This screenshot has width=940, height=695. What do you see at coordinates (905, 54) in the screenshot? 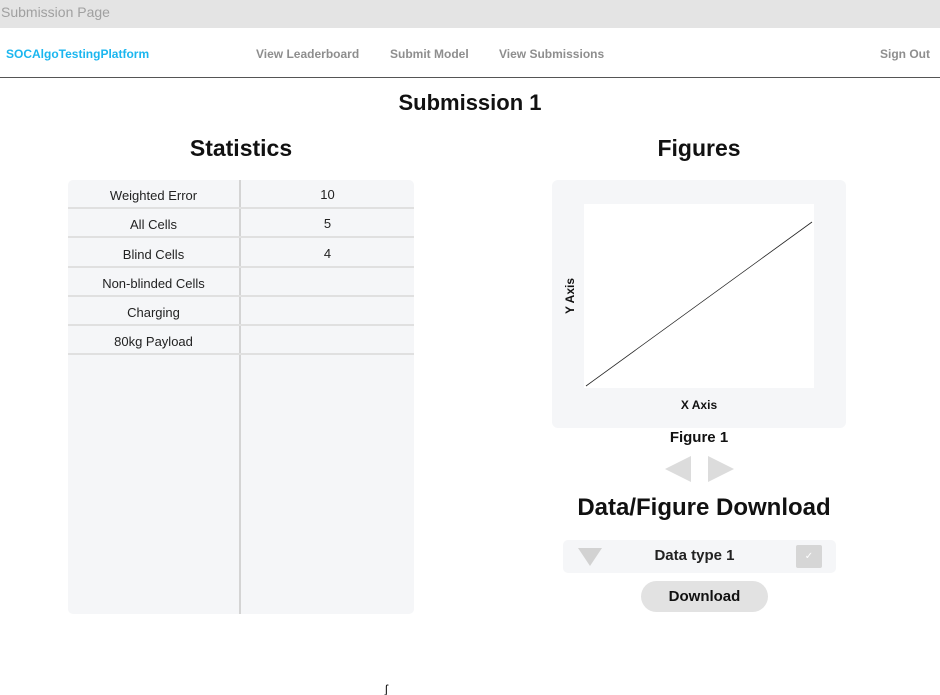
I see `sign-out-link: Sign Out` at bounding box center [905, 54].